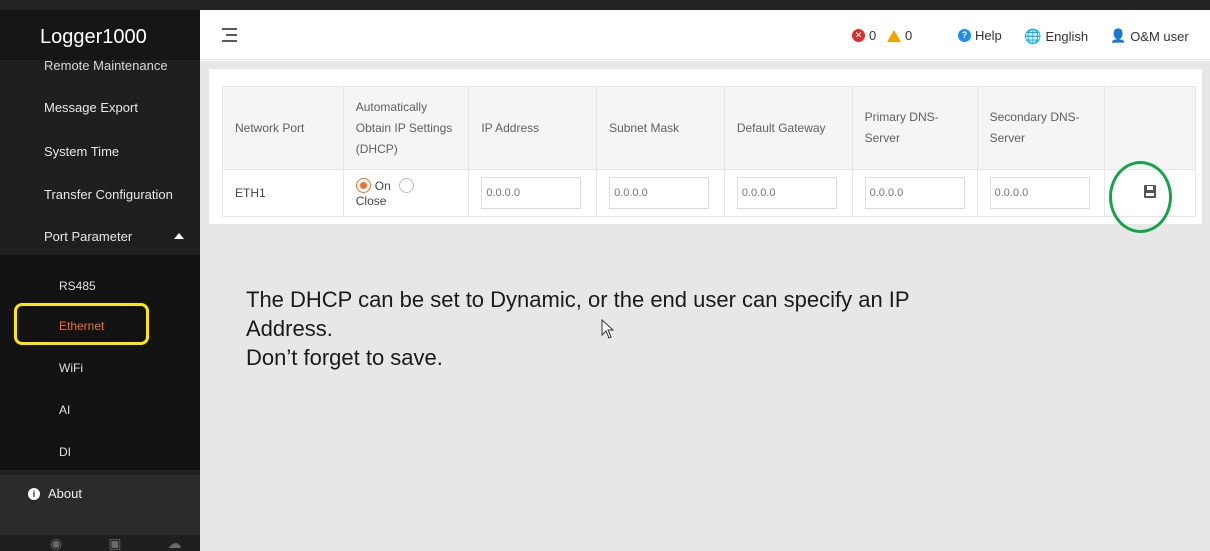 Image resolution: width=1210 pixels, height=551 pixels. I want to click on dns2-cell, so click(1041, 193).